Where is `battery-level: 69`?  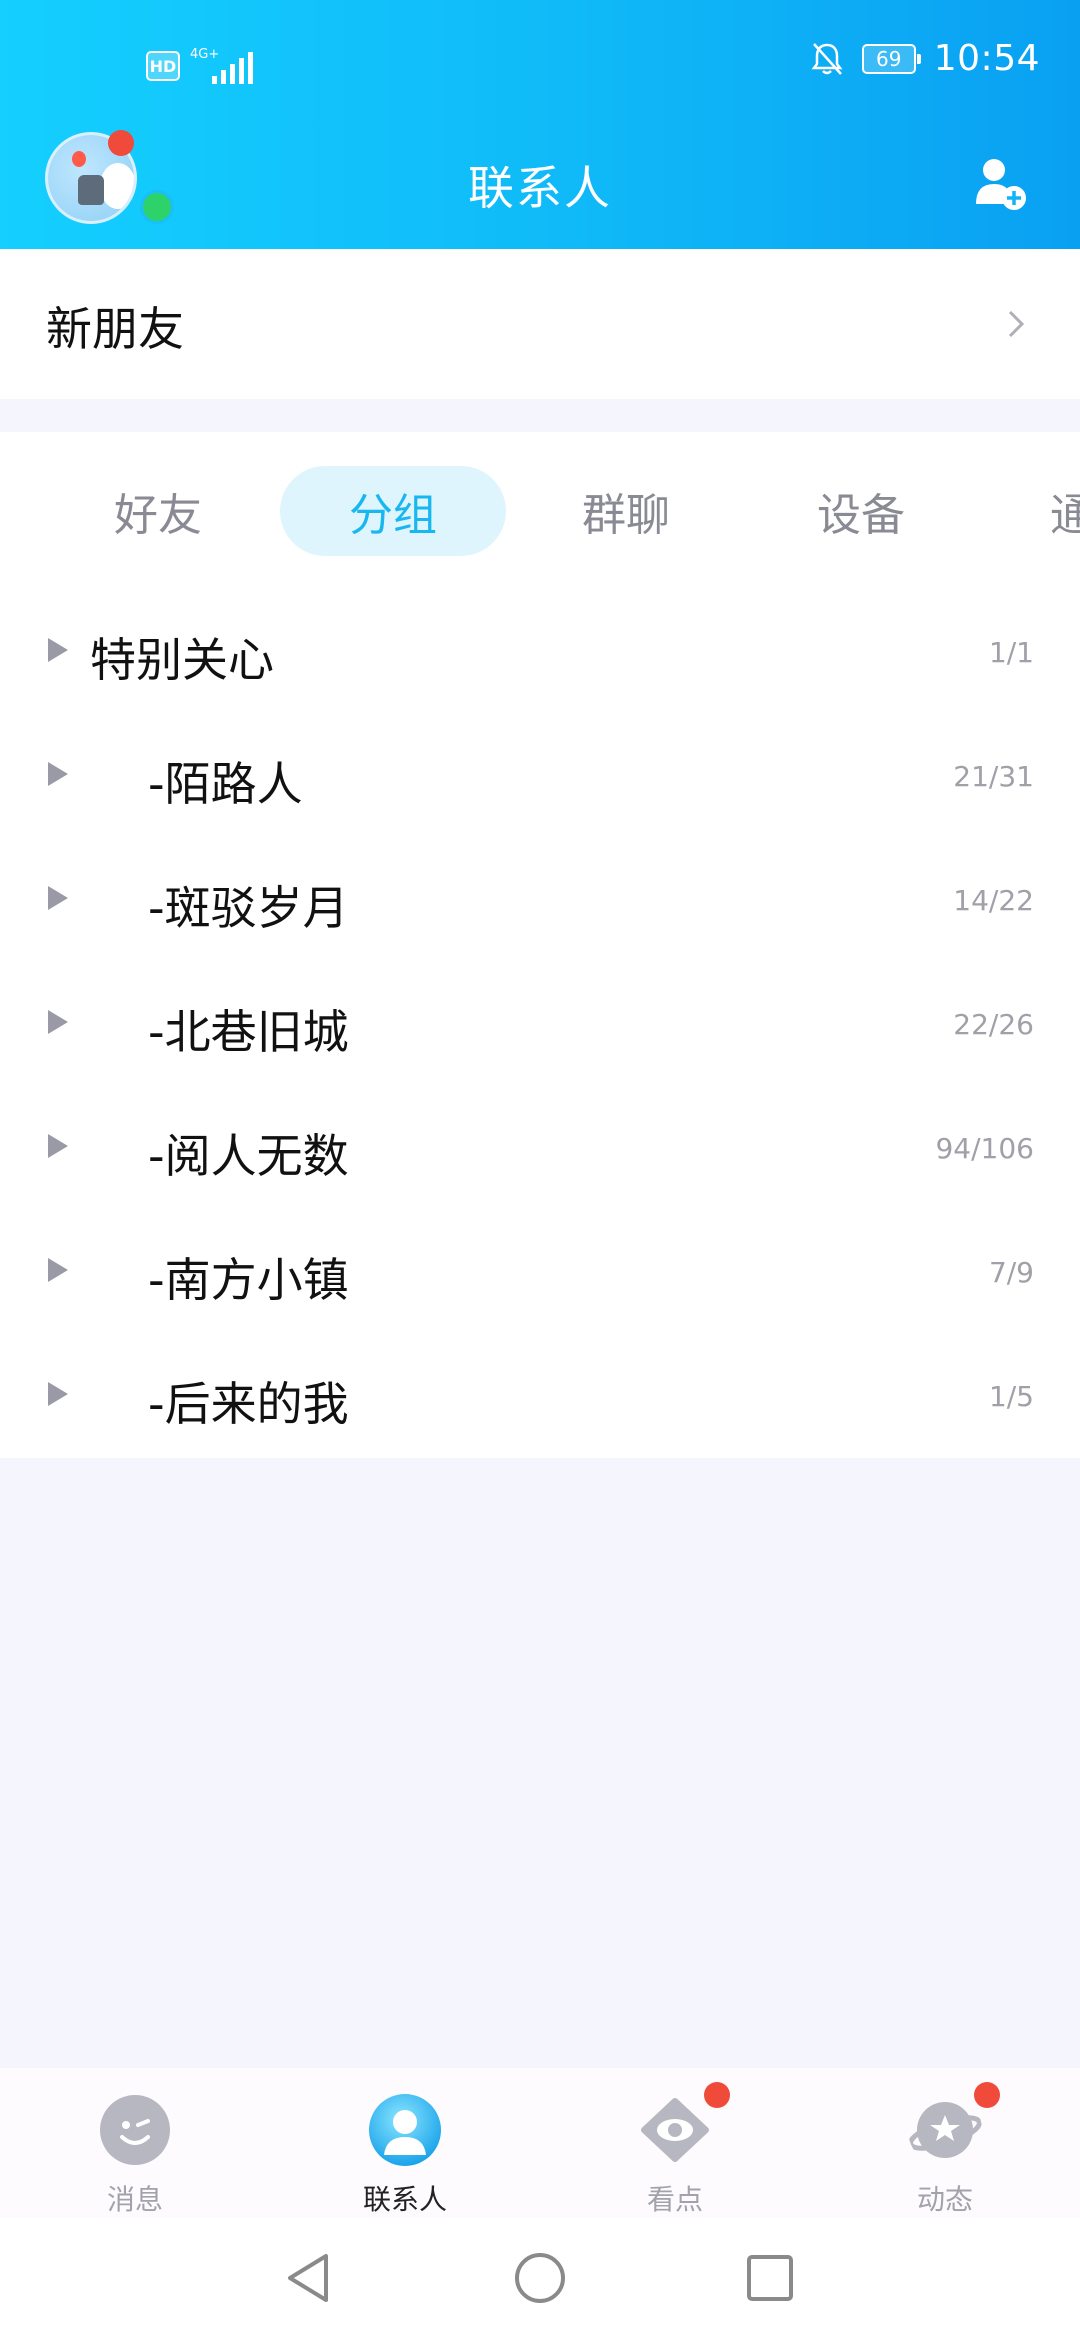 battery-level: 69 is located at coordinates (889, 58).